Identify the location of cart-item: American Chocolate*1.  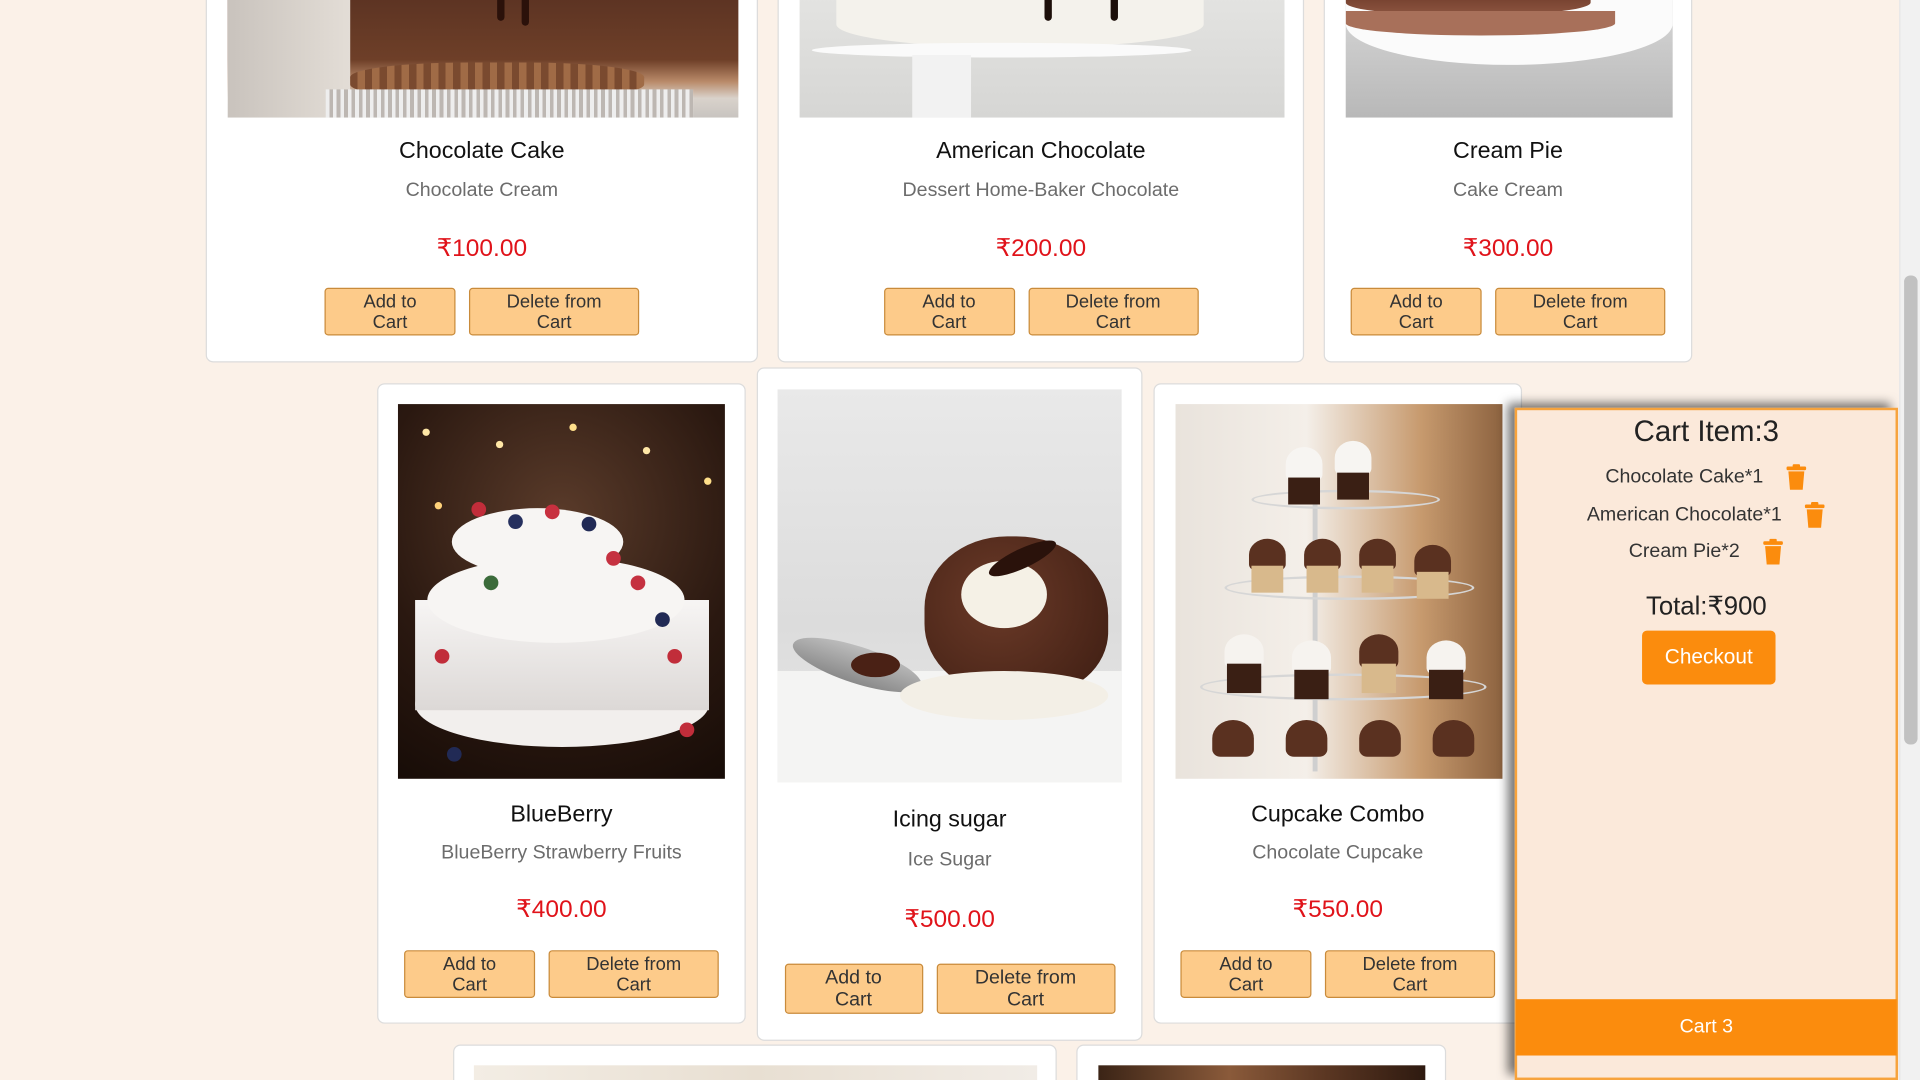
(1706, 515).